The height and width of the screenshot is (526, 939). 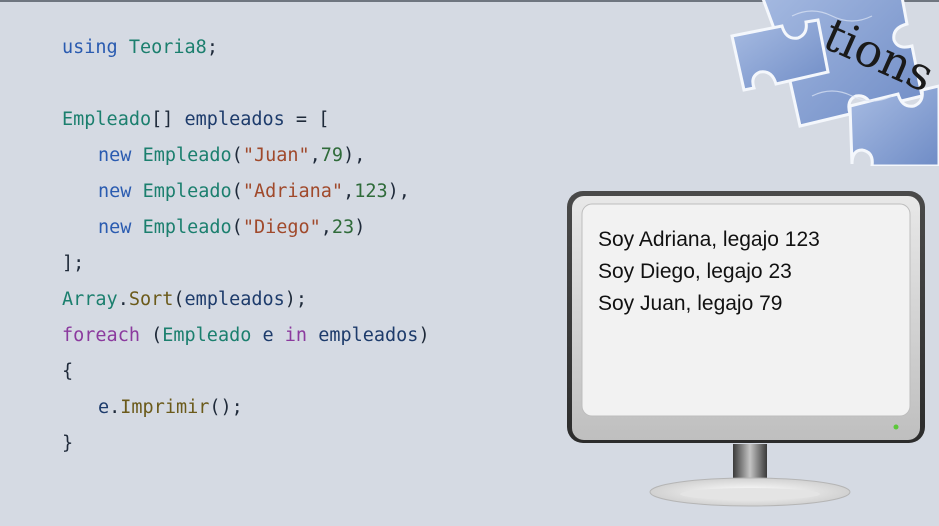 I want to click on loop-type: Empleado, so click(x=207, y=335).